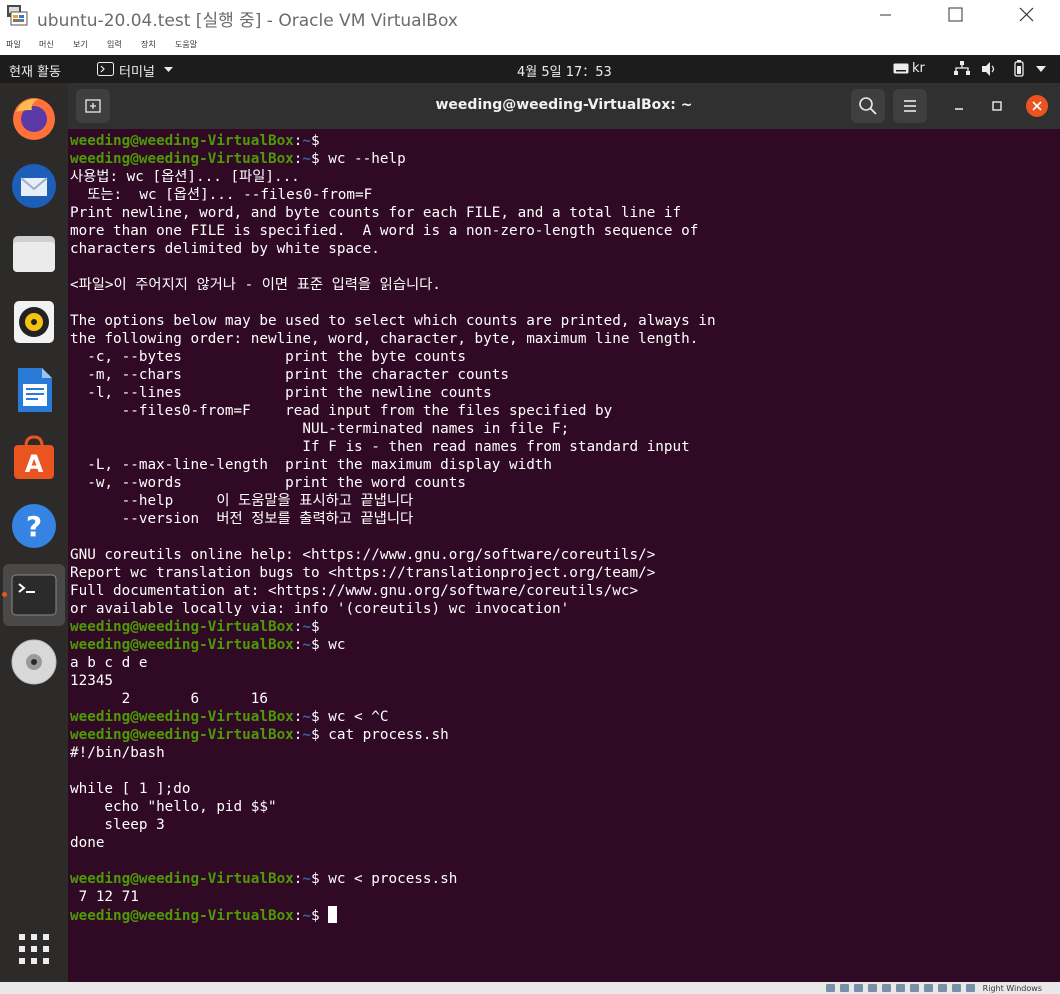  What do you see at coordinates (34, 526) in the screenshot?
I see `help-icon: ?` at bounding box center [34, 526].